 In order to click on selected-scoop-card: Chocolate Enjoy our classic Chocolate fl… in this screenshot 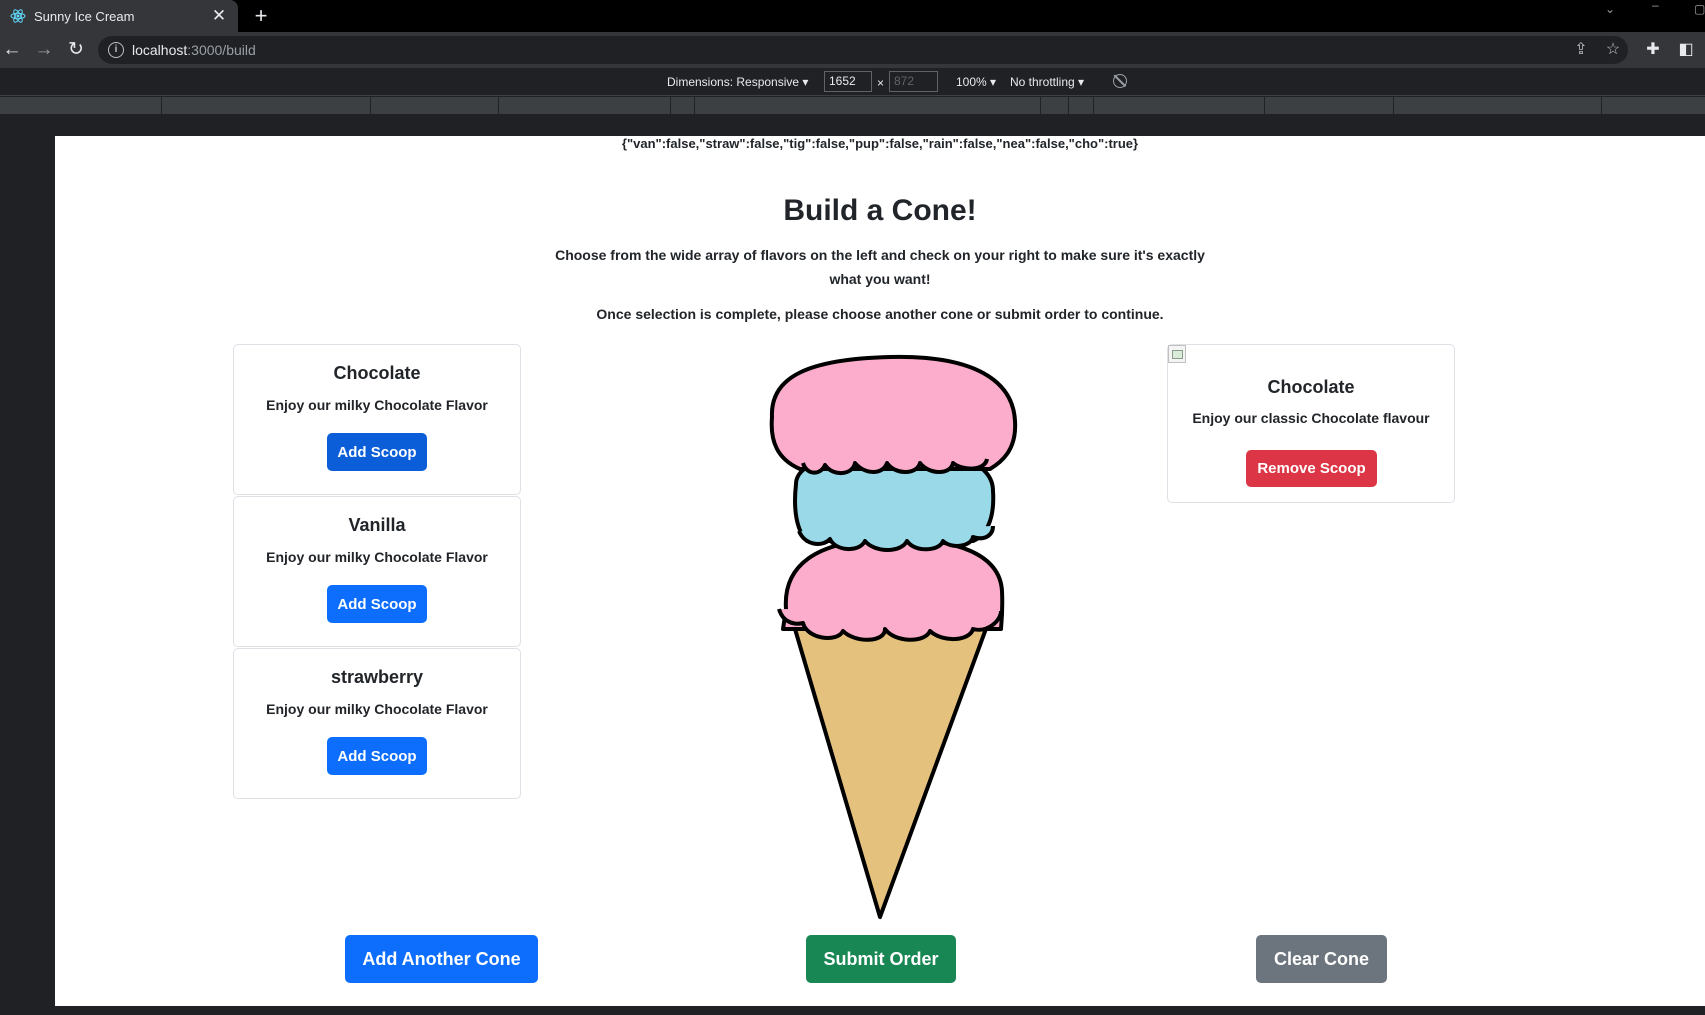, I will do `click(1311, 423)`.